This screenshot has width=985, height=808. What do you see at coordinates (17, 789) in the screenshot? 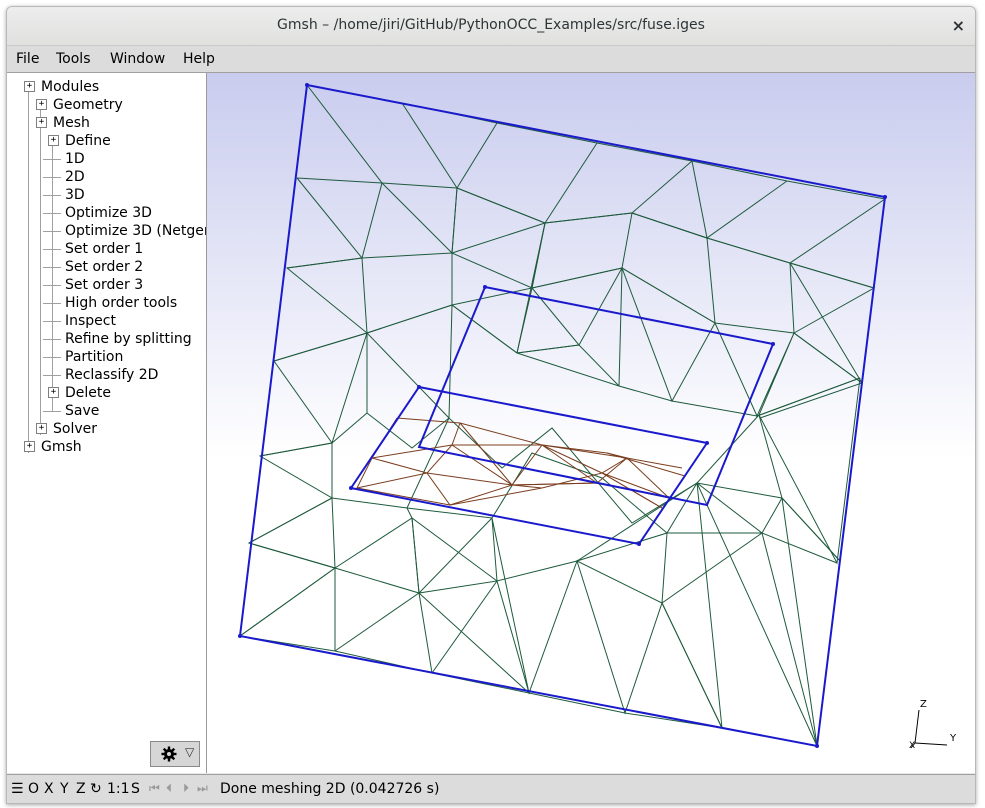
I see `menu-icon: ☰` at bounding box center [17, 789].